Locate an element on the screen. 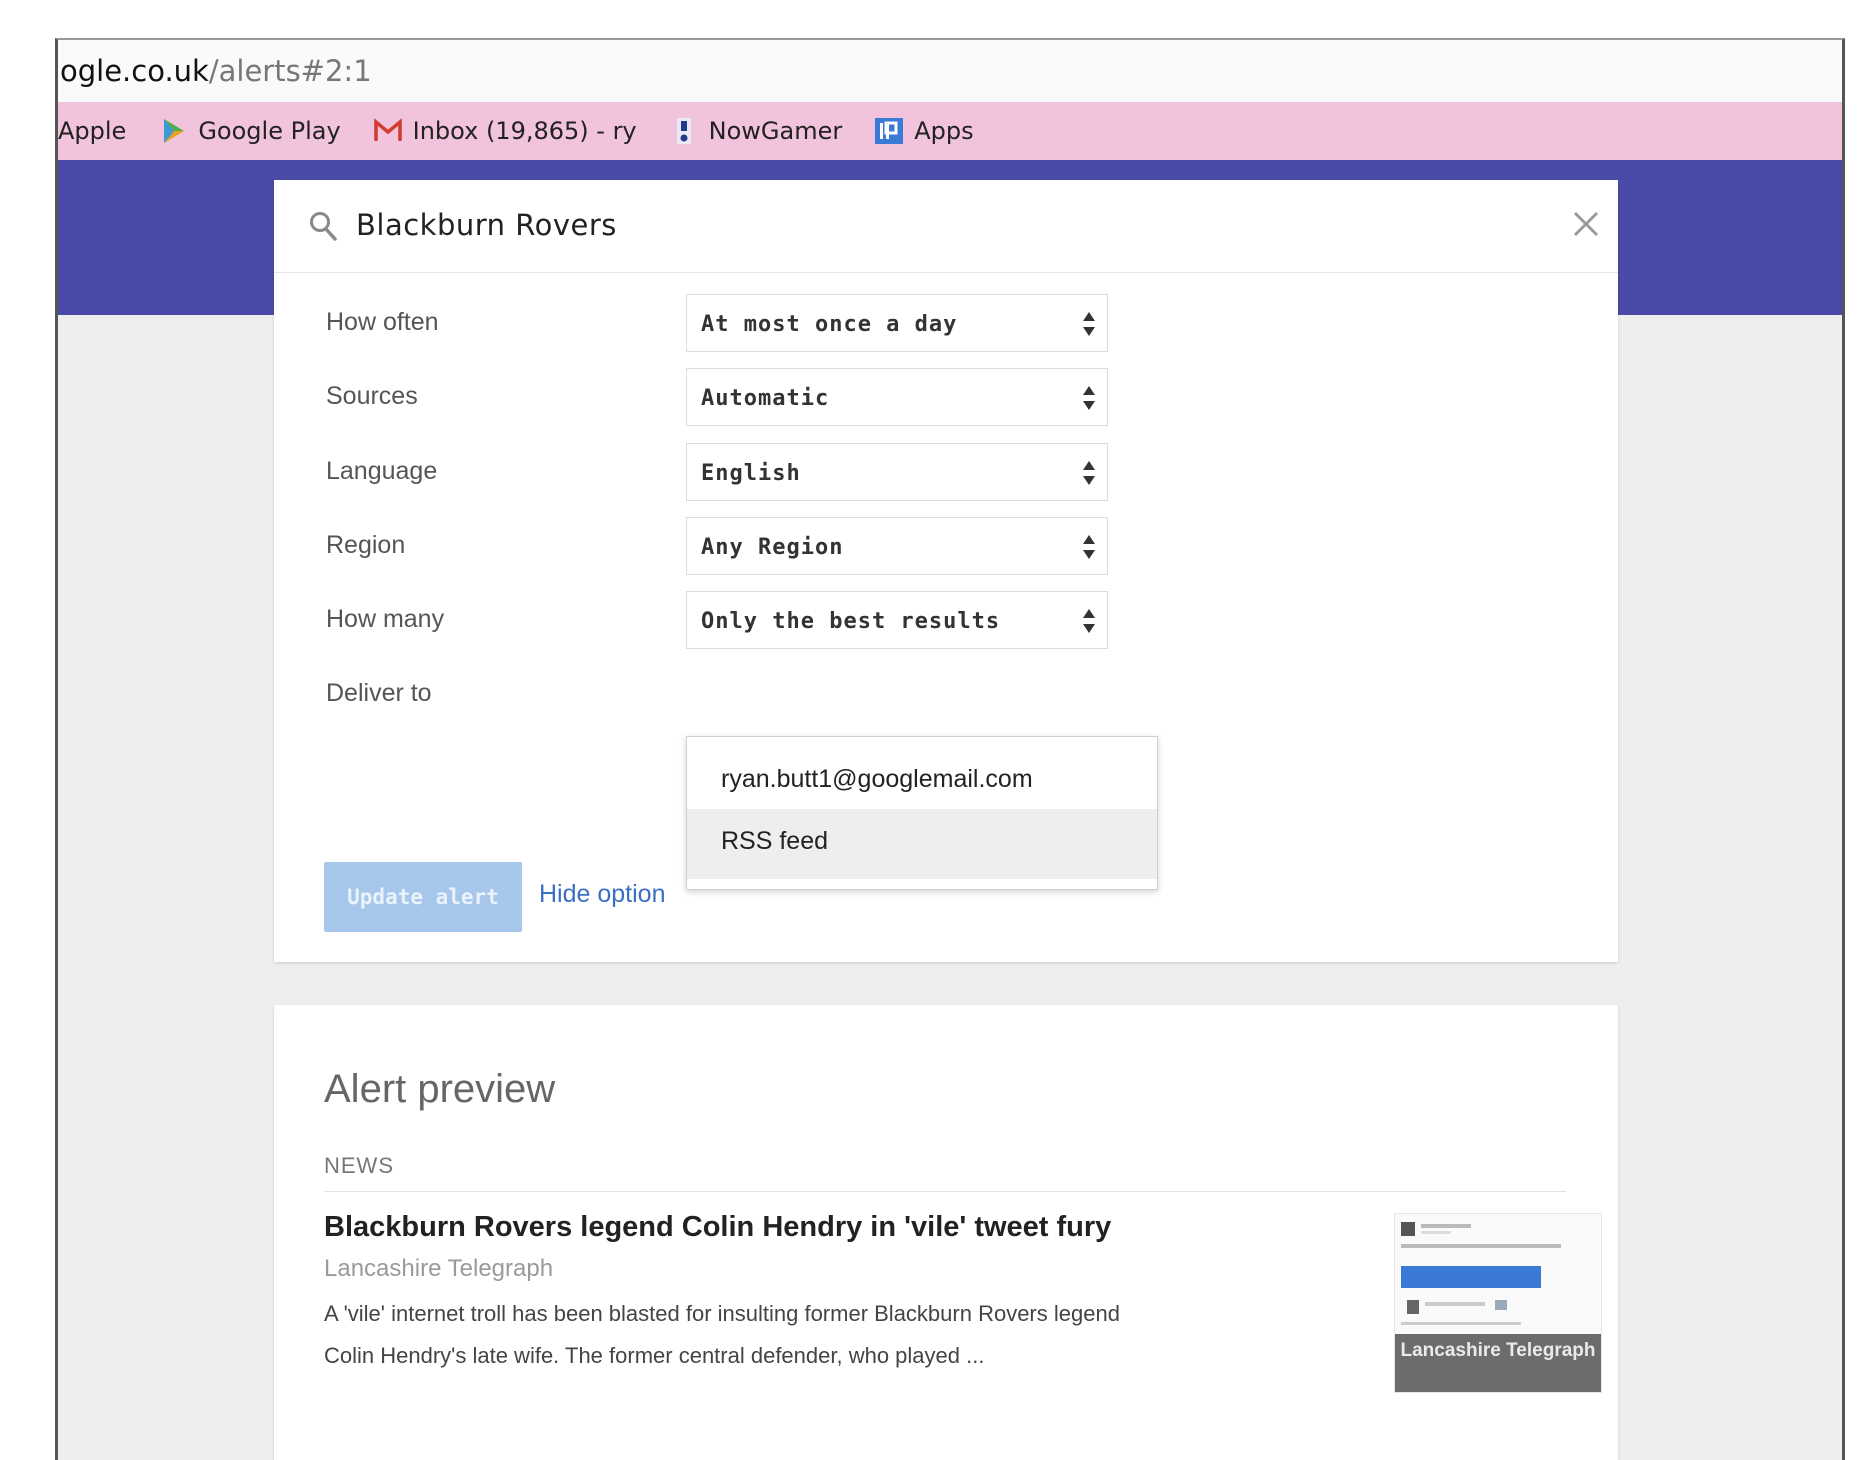 This screenshot has height=1460, width=1867. how-many-select: Only the best results is located at coordinates (897, 620).